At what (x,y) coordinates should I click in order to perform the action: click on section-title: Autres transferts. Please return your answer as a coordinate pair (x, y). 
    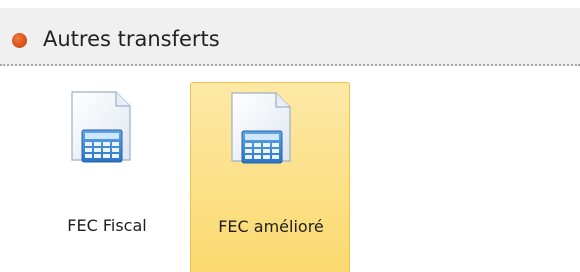
    Looking at the image, I should click on (131, 39).